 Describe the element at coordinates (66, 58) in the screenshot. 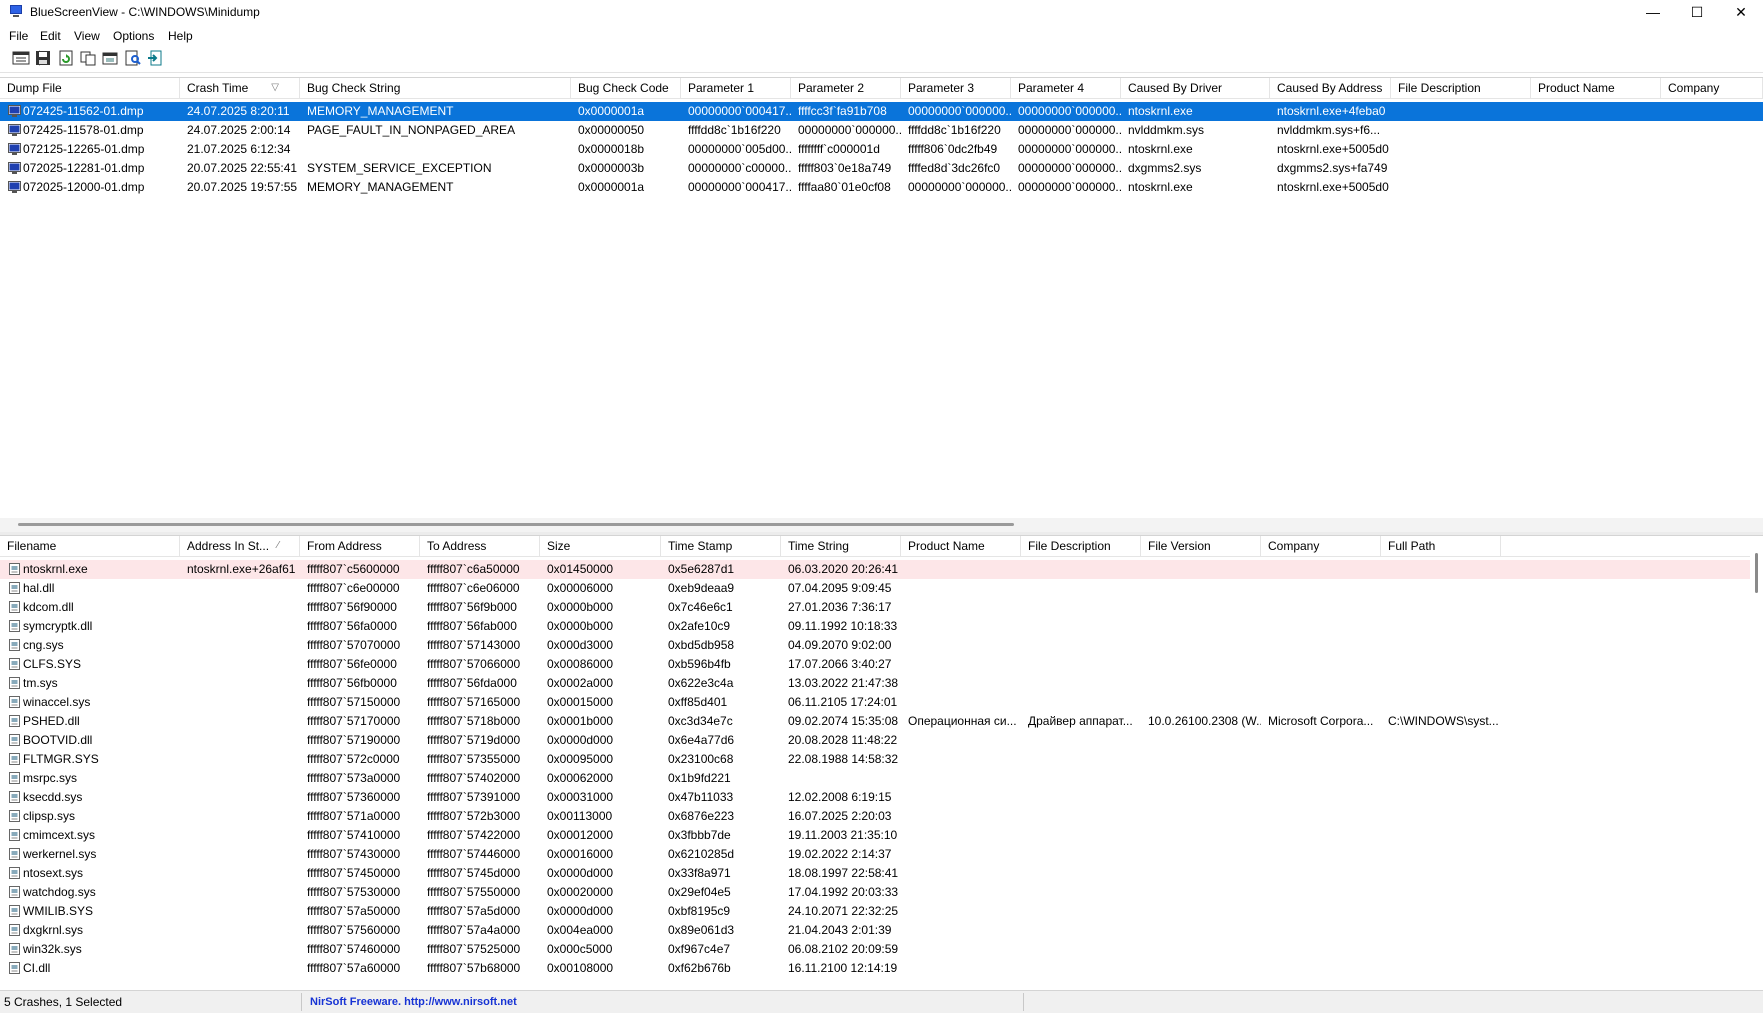

I see `refresh-icon` at that location.